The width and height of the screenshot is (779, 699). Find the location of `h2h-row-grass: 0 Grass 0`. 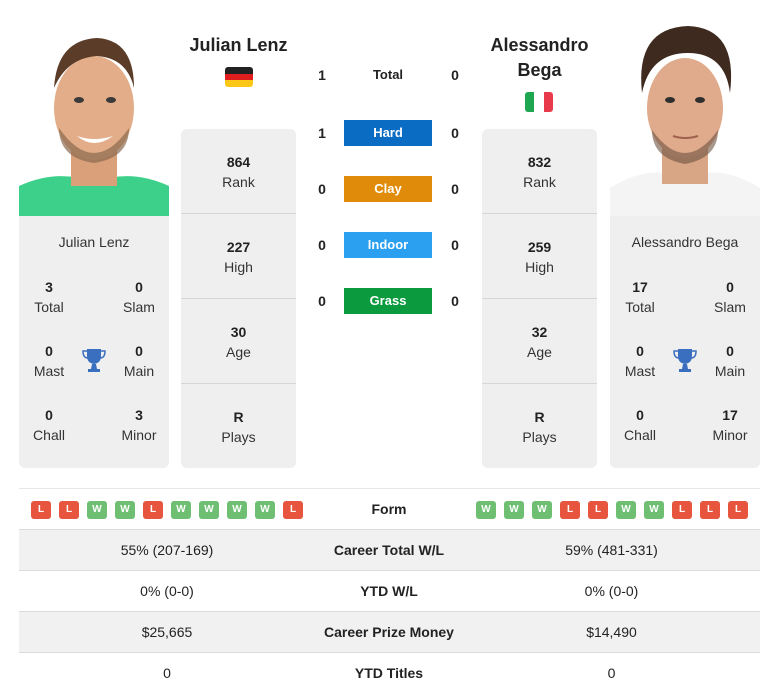

h2h-row-grass: 0 Grass 0 is located at coordinates (389, 301).